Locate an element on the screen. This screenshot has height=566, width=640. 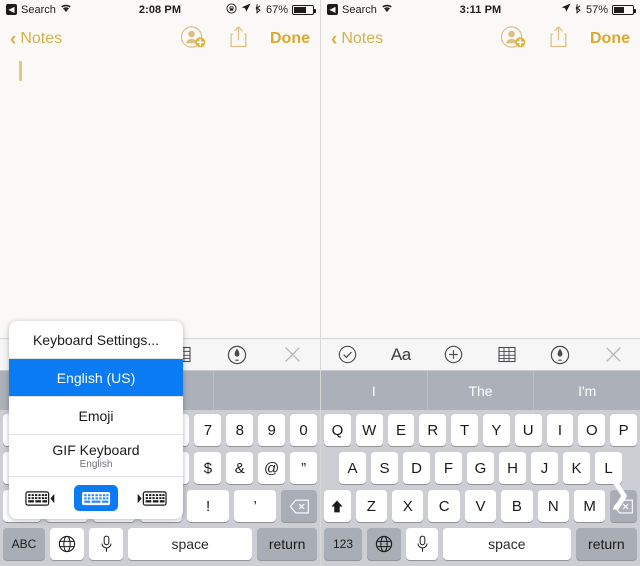
key-m: M is located at coordinates (589, 506).